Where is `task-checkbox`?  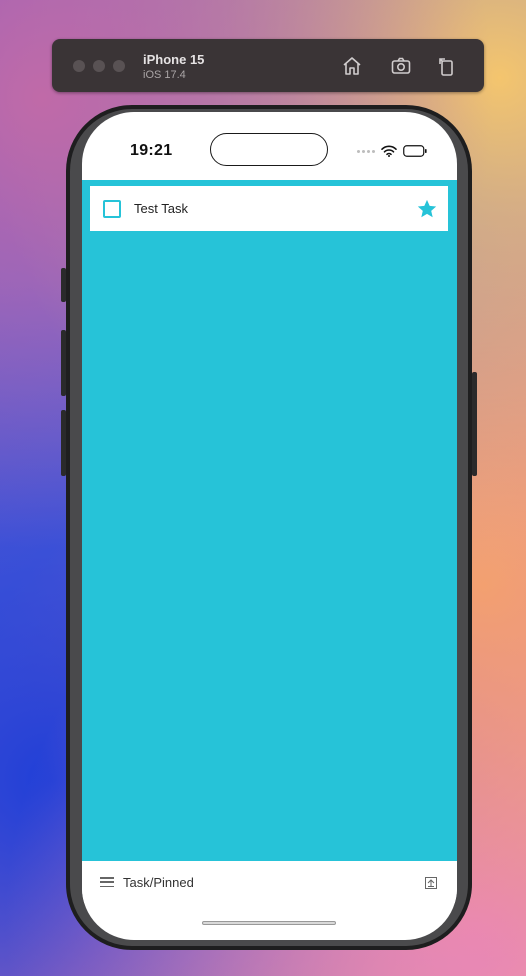 task-checkbox is located at coordinates (112, 208).